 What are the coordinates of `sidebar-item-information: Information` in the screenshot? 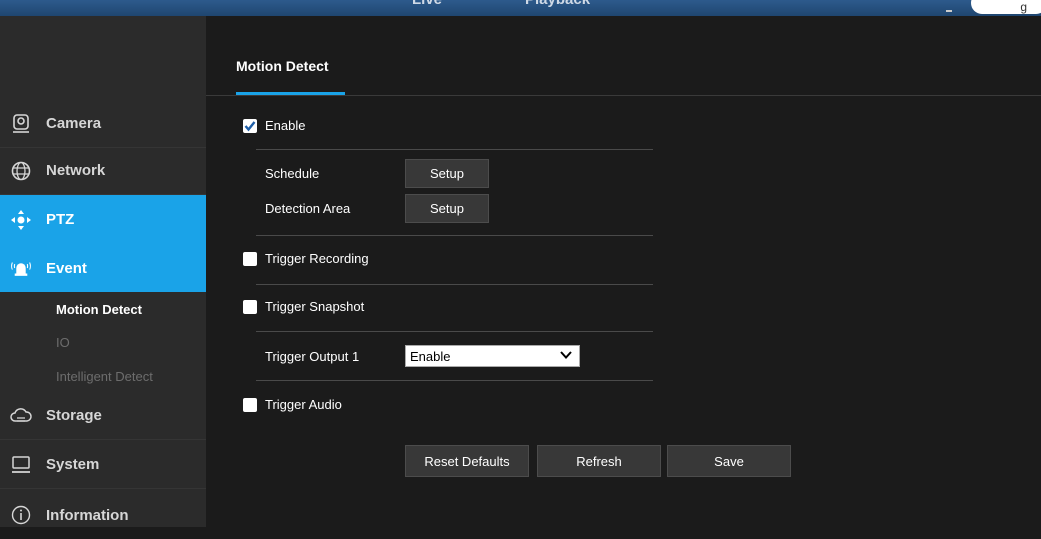 It's located at (103, 515).